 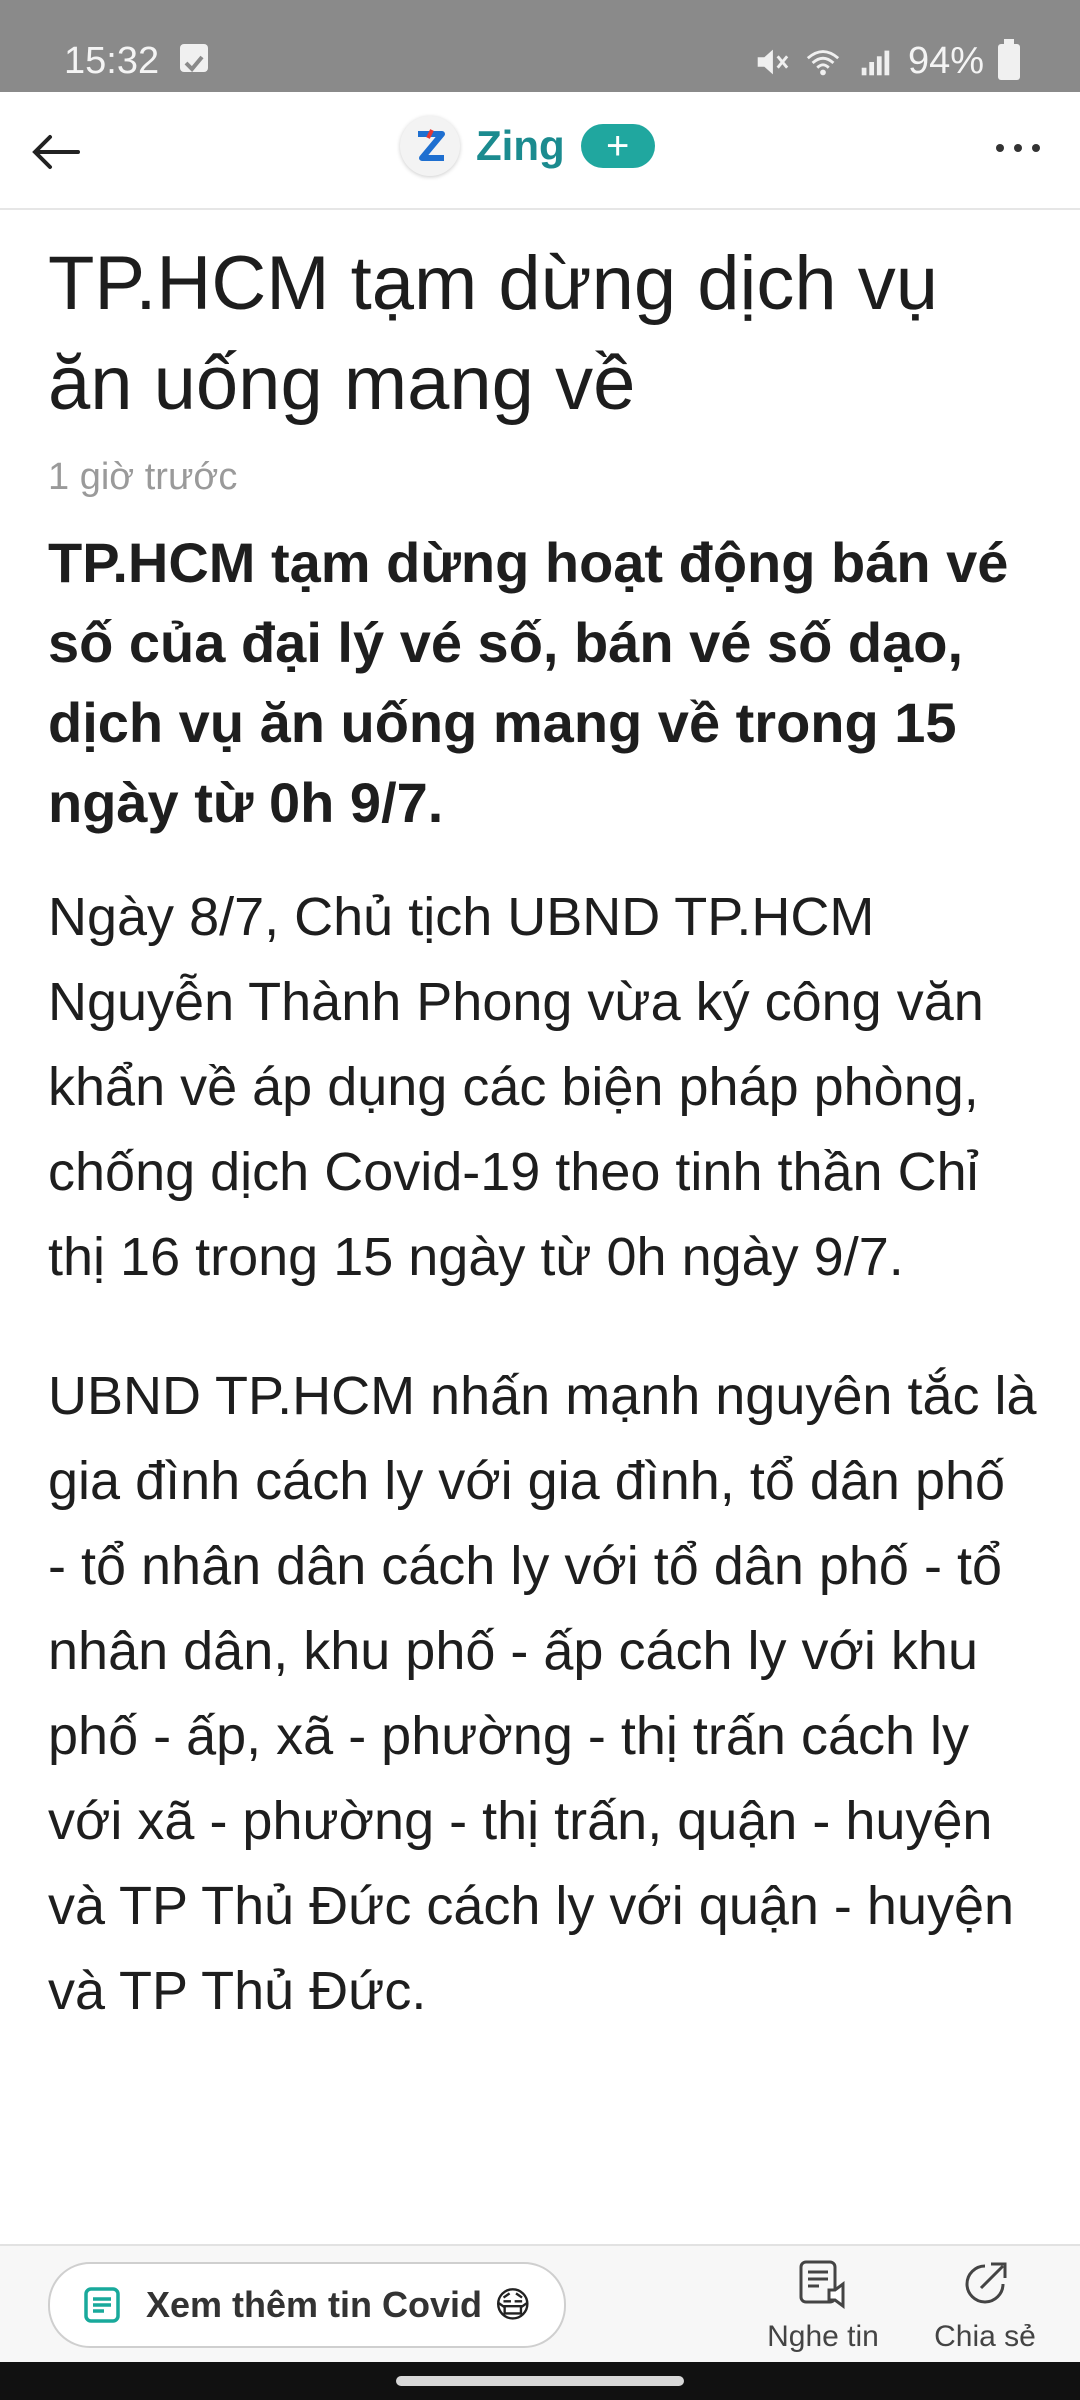 I want to click on listen-button: Nghe tin, so click(x=823, y=2304).